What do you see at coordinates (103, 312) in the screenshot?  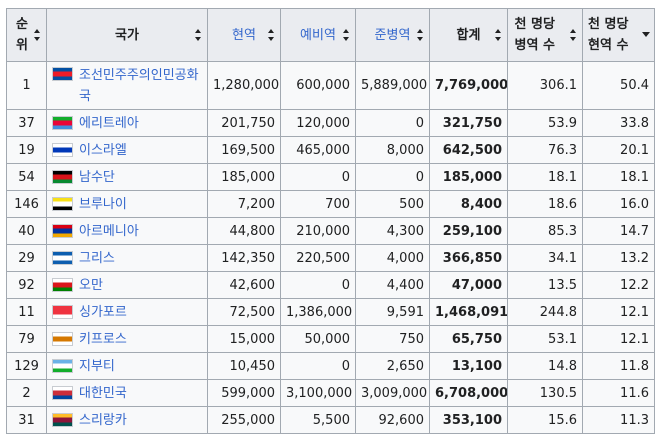 I see `country-link: 싱가포르` at bounding box center [103, 312].